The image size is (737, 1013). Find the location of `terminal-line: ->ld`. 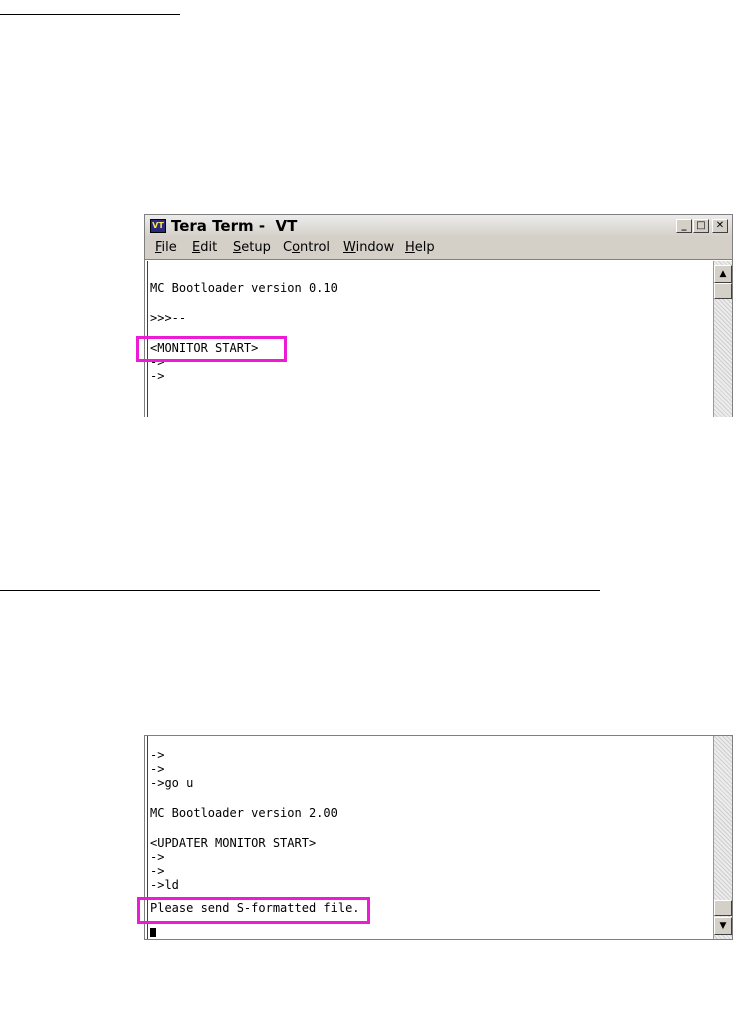

terminal-line: ->ld is located at coordinates (164, 885).